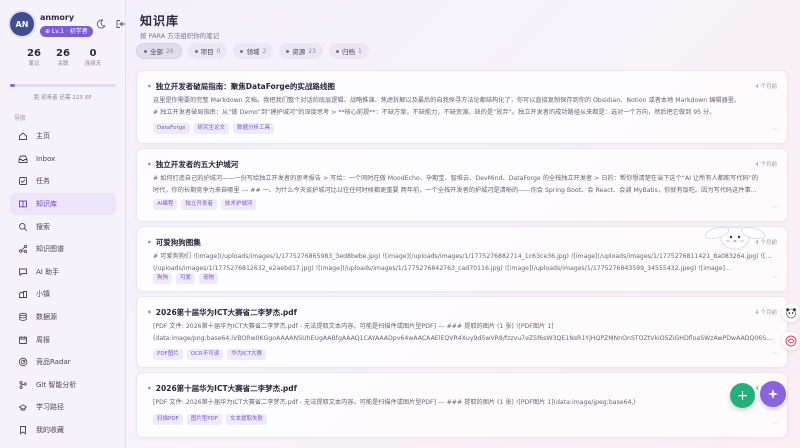 This screenshot has height=448, width=800. What do you see at coordinates (23, 385) in the screenshot?
I see `git-icon` at bounding box center [23, 385].